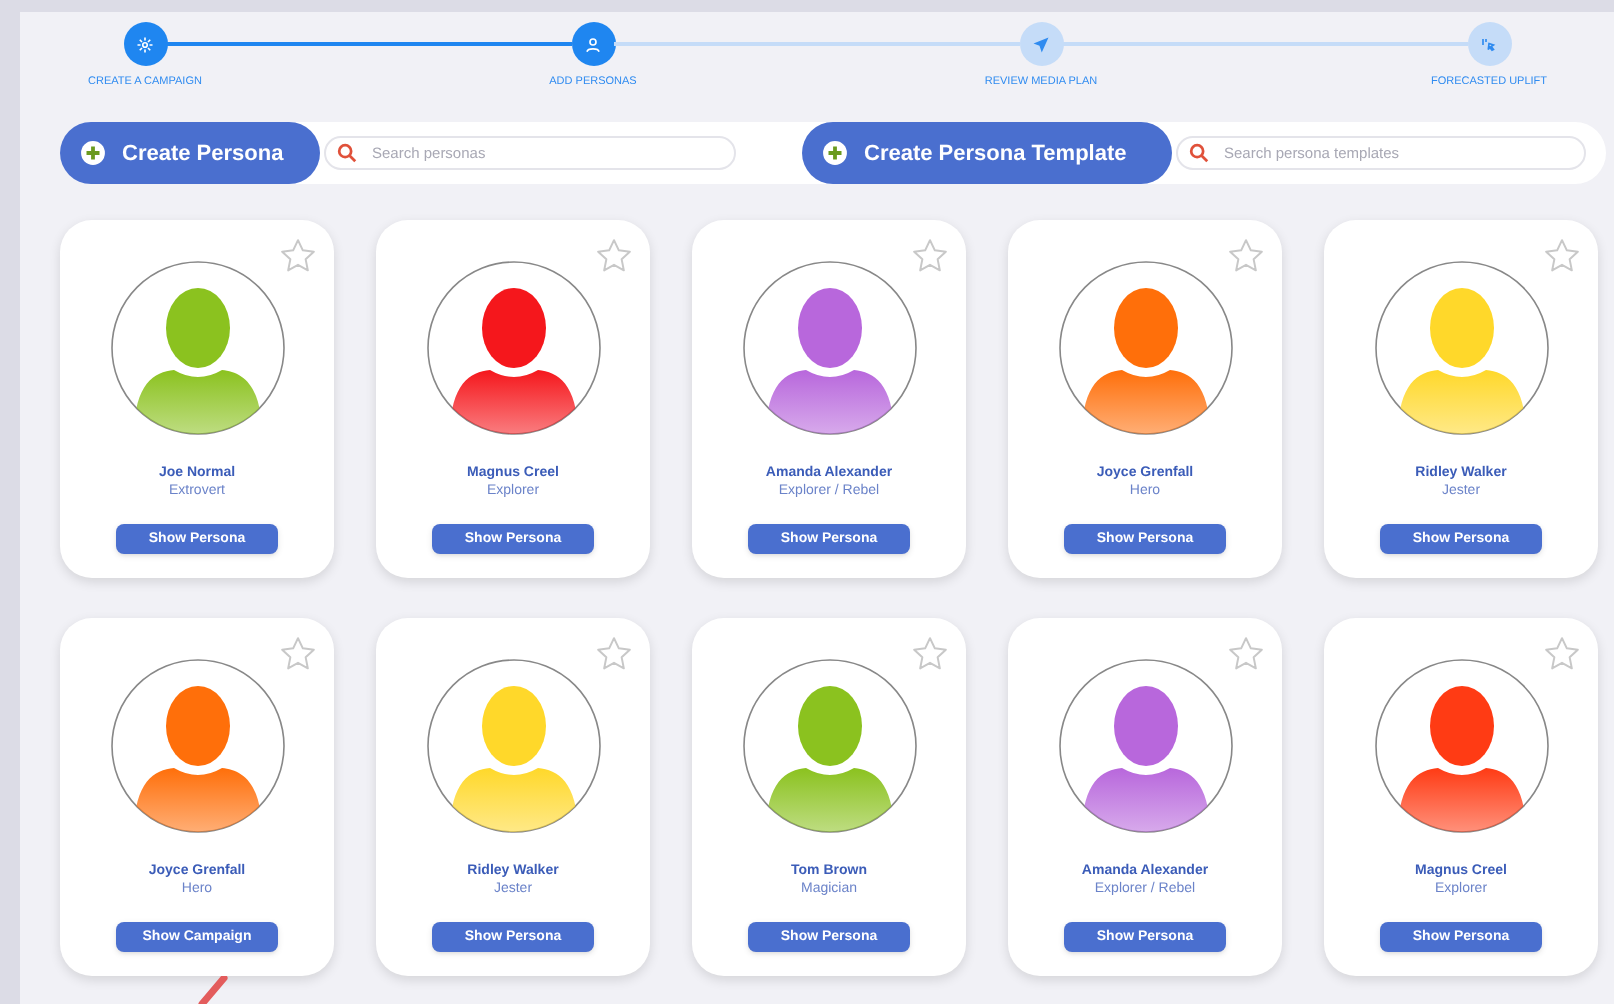  What do you see at coordinates (593, 44) in the screenshot?
I see `user-icon` at bounding box center [593, 44].